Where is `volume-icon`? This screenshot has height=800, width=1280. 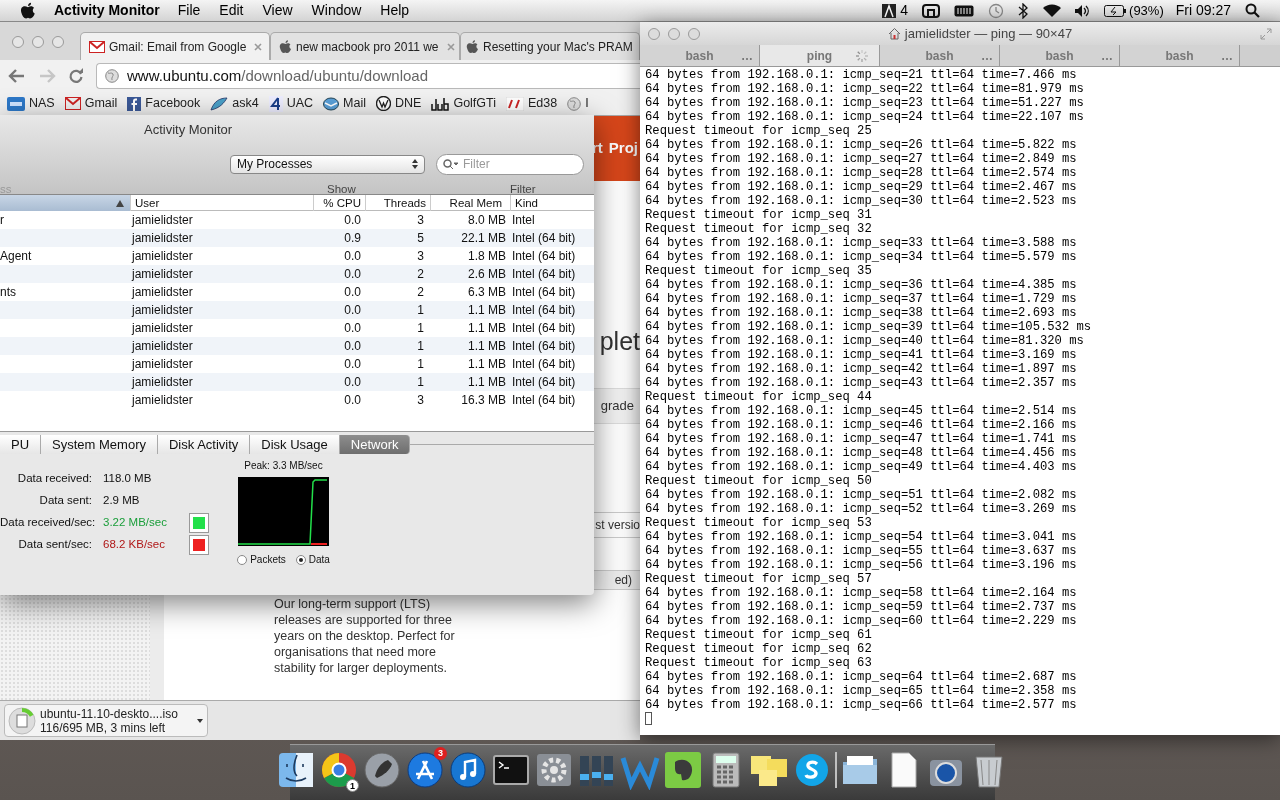
volume-icon is located at coordinates (1082, 10).